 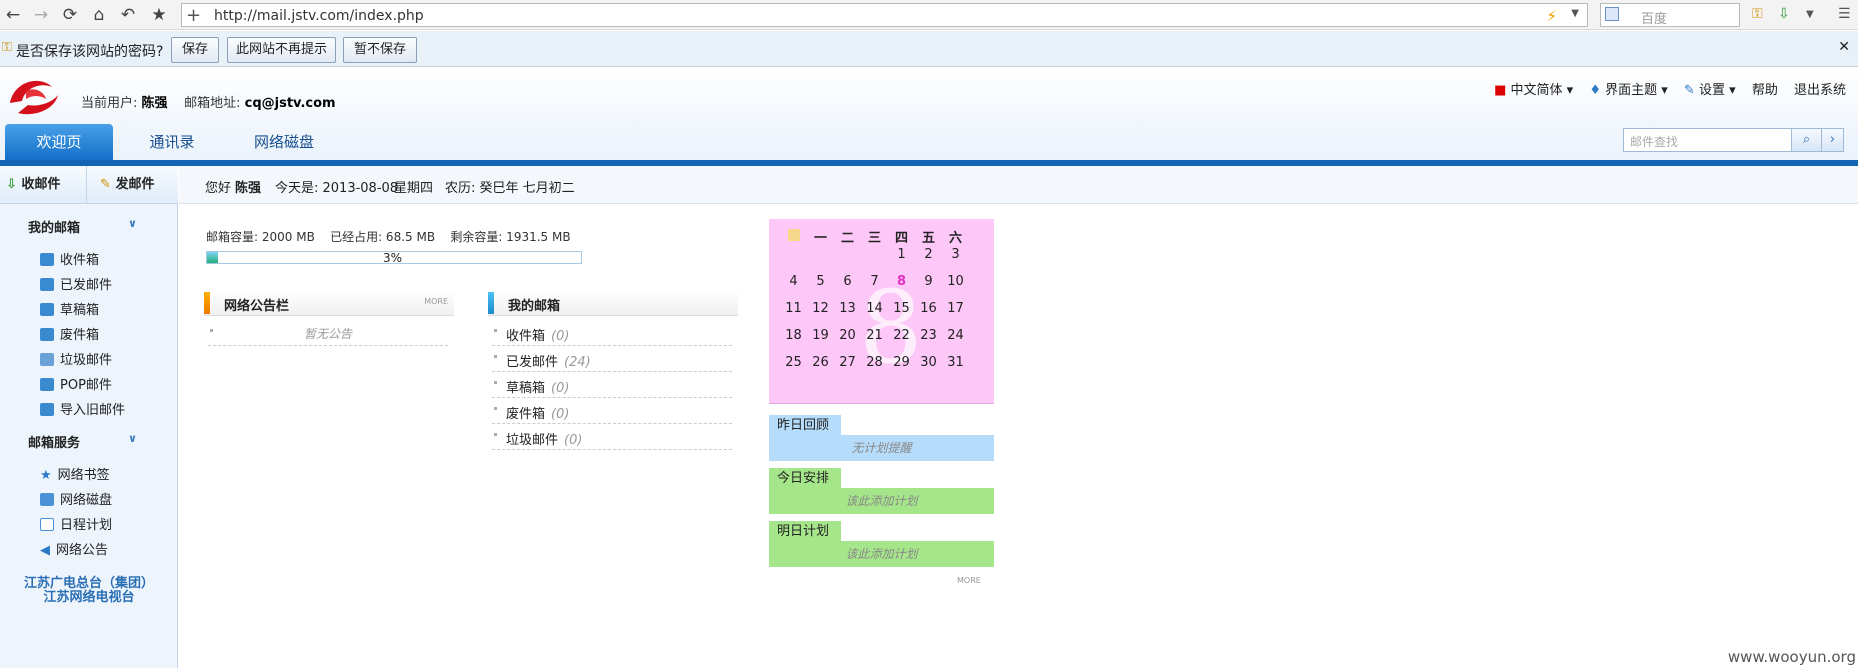 I want to click on calendar-day: 11, so click(x=793, y=308).